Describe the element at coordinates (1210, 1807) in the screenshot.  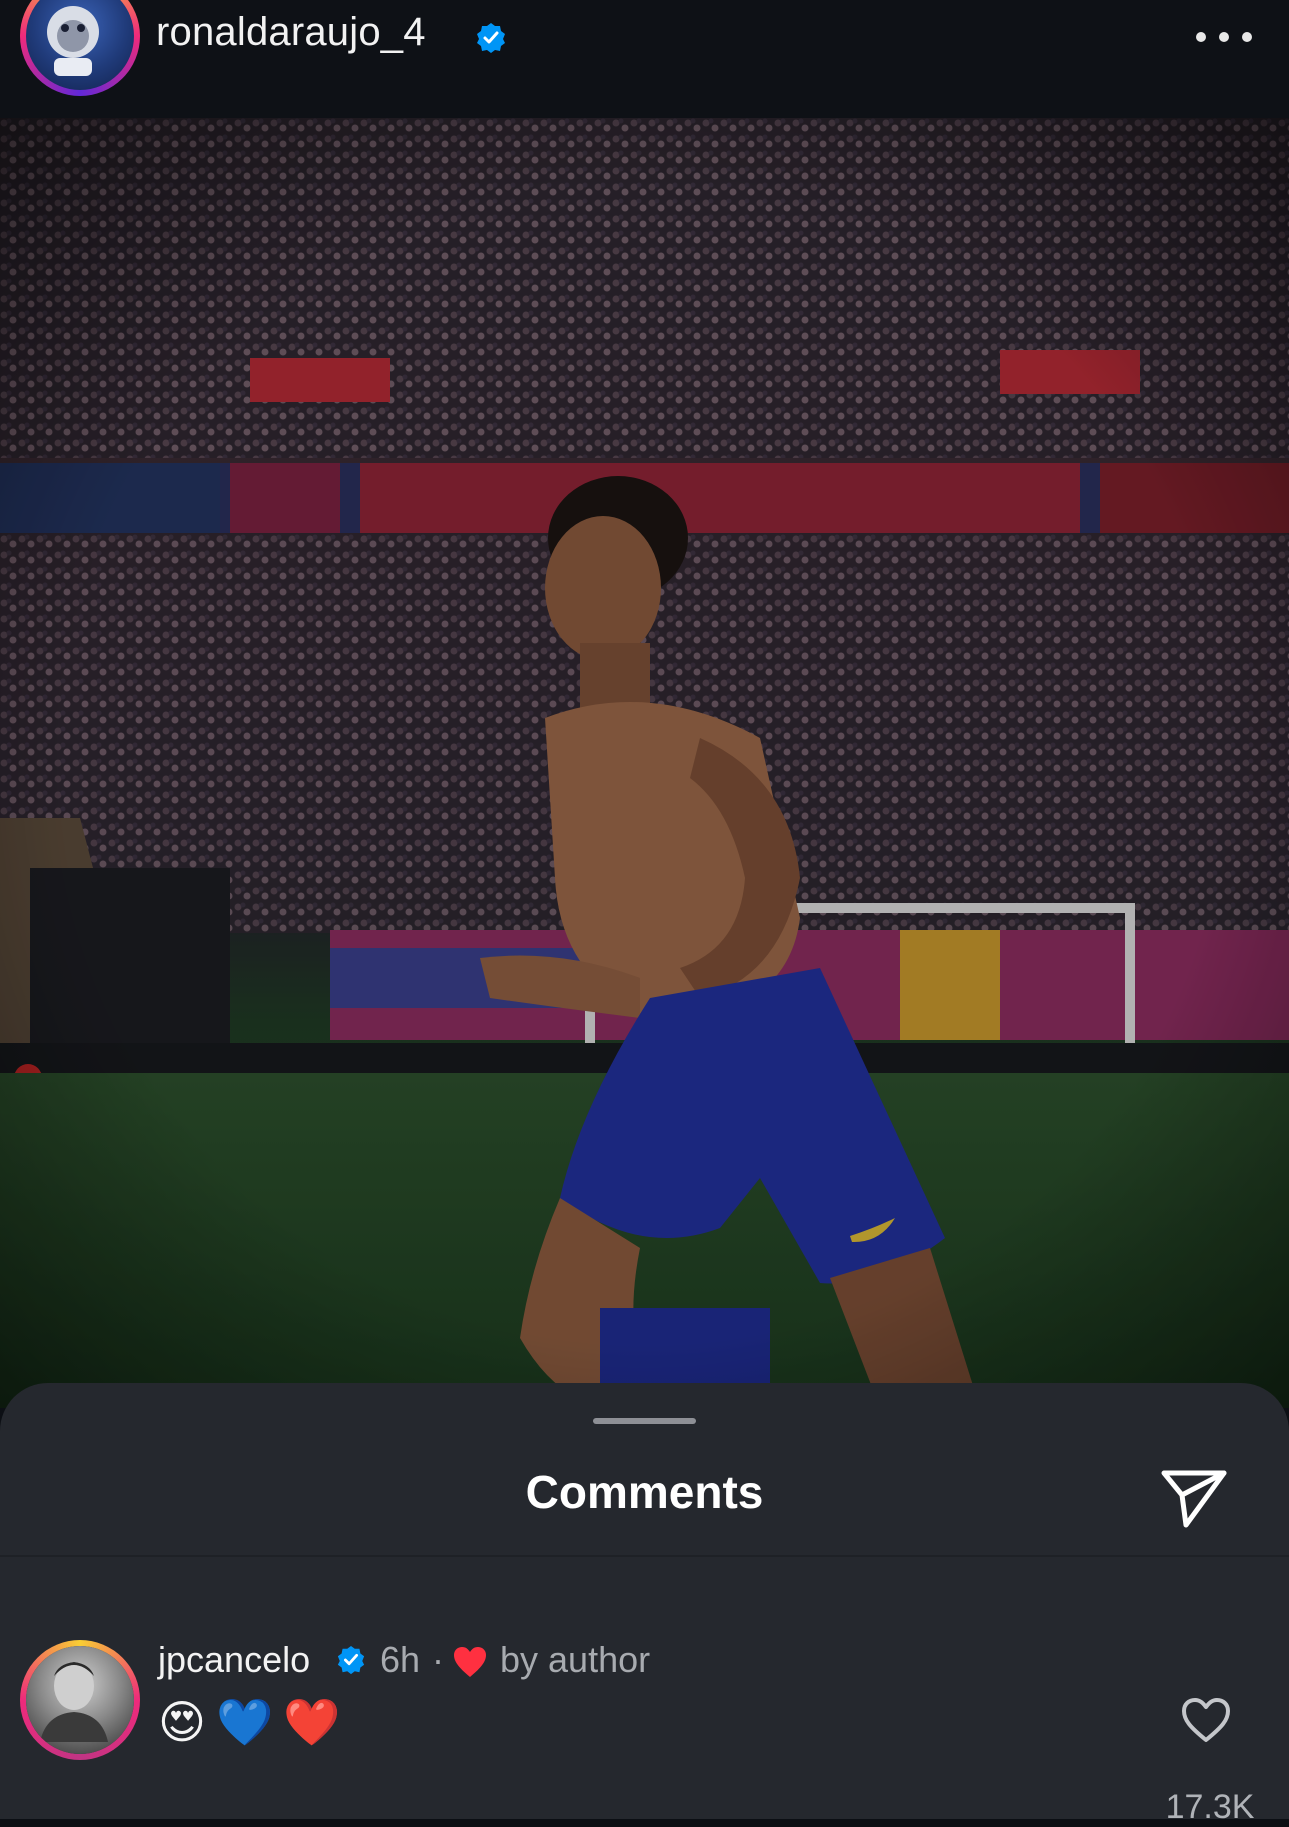
I see `like-count: 17.3K` at that location.